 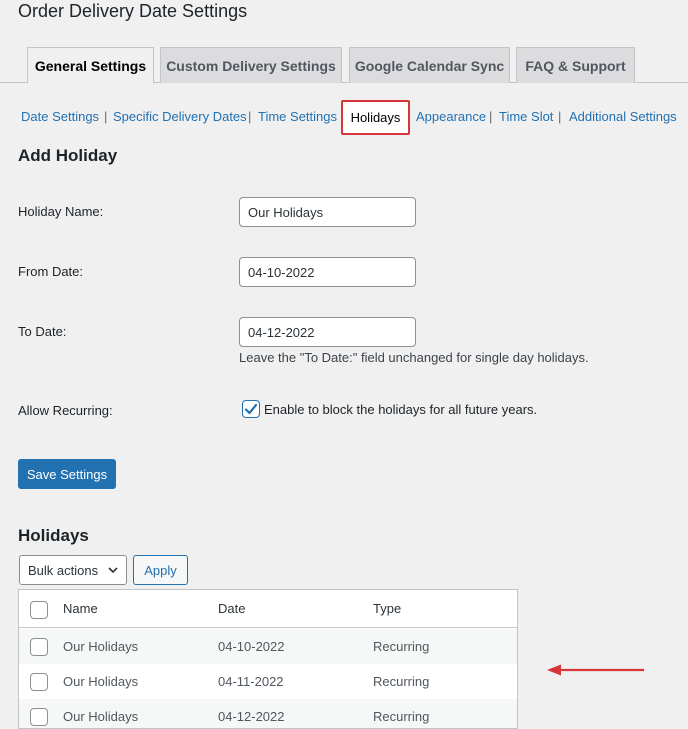 What do you see at coordinates (327, 212) in the screenshot?
I see `holiday-name-input` at bounding box center [327, 212].